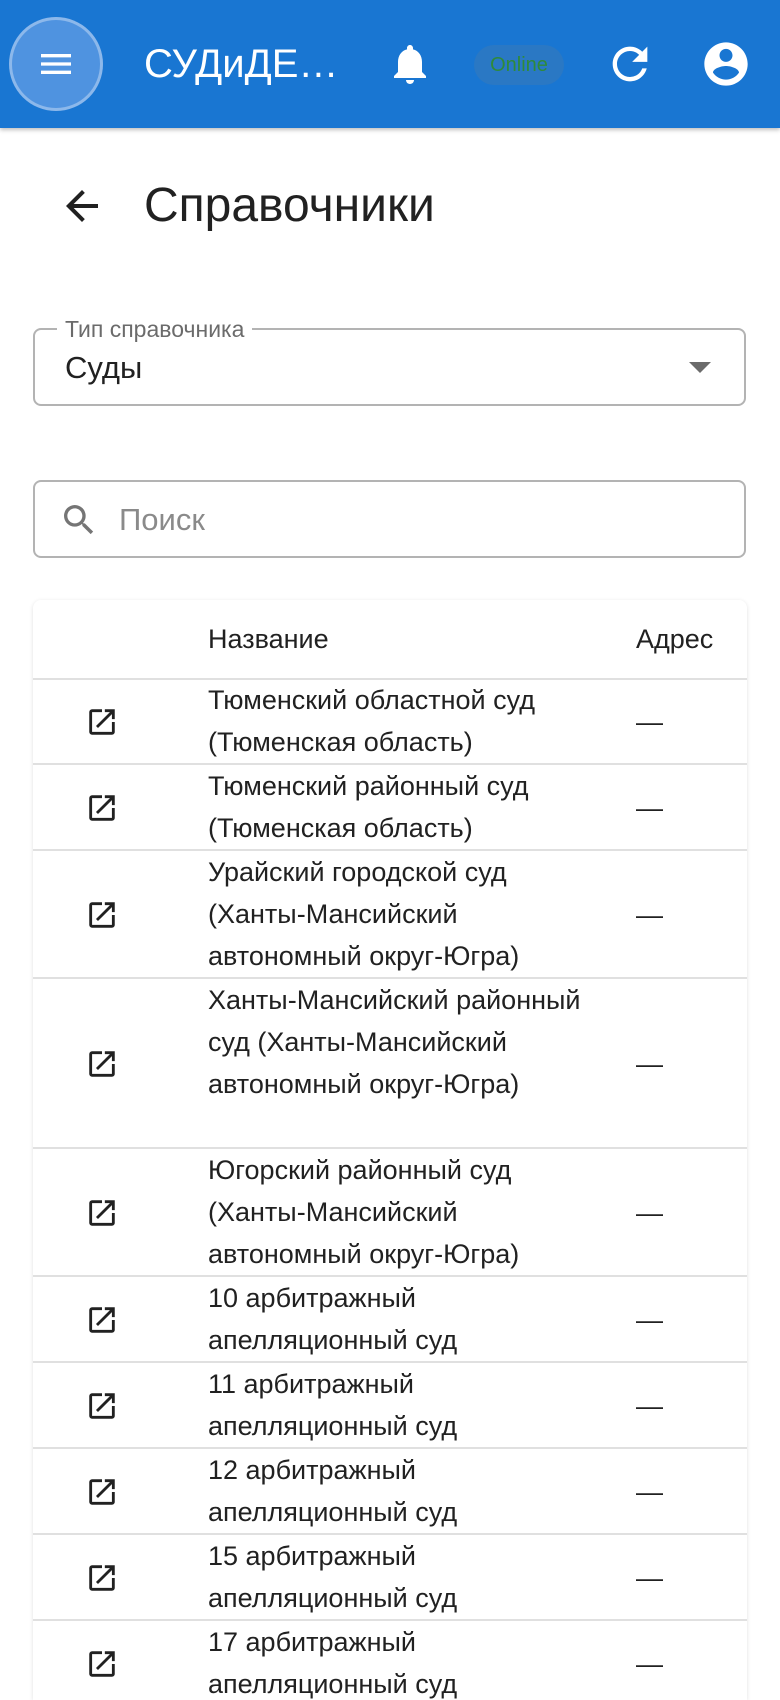 This screenshot has width=780, height=1700. I want to click on row-name: 11 арбитражный апелляционный суд, so click(333, 1405).